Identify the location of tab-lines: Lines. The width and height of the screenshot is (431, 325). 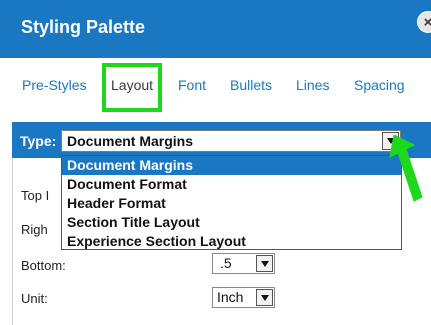
(312, 85).